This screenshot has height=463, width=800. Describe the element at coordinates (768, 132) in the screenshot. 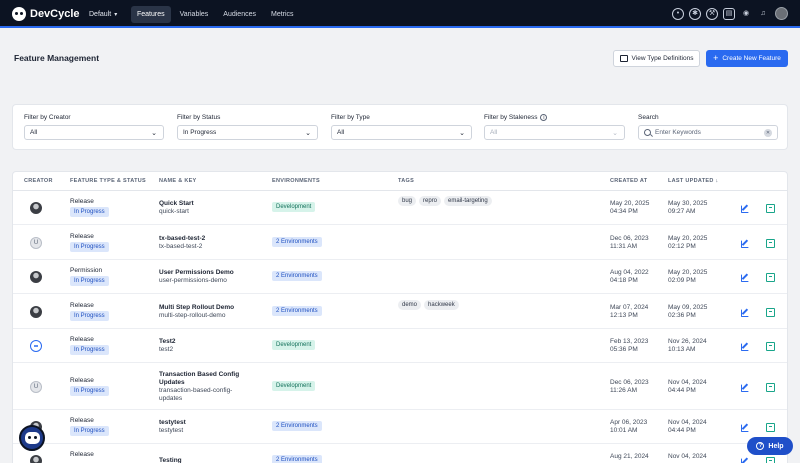

I see `clear-icon: ✕` at that location.